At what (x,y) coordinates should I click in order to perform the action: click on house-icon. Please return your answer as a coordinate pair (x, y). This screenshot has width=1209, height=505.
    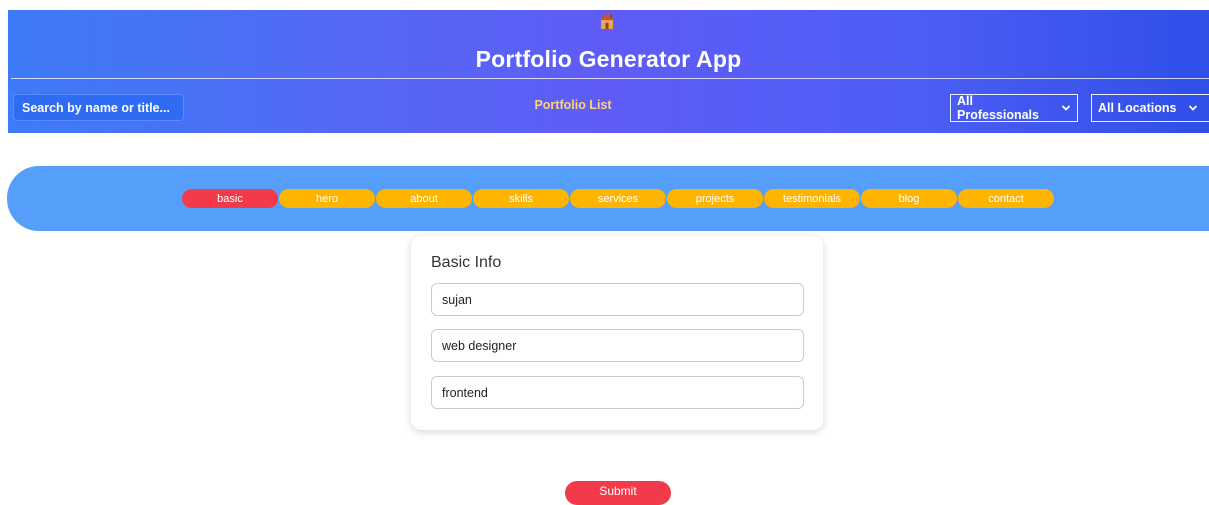
    Looking at the image, I should click on (607, 21).